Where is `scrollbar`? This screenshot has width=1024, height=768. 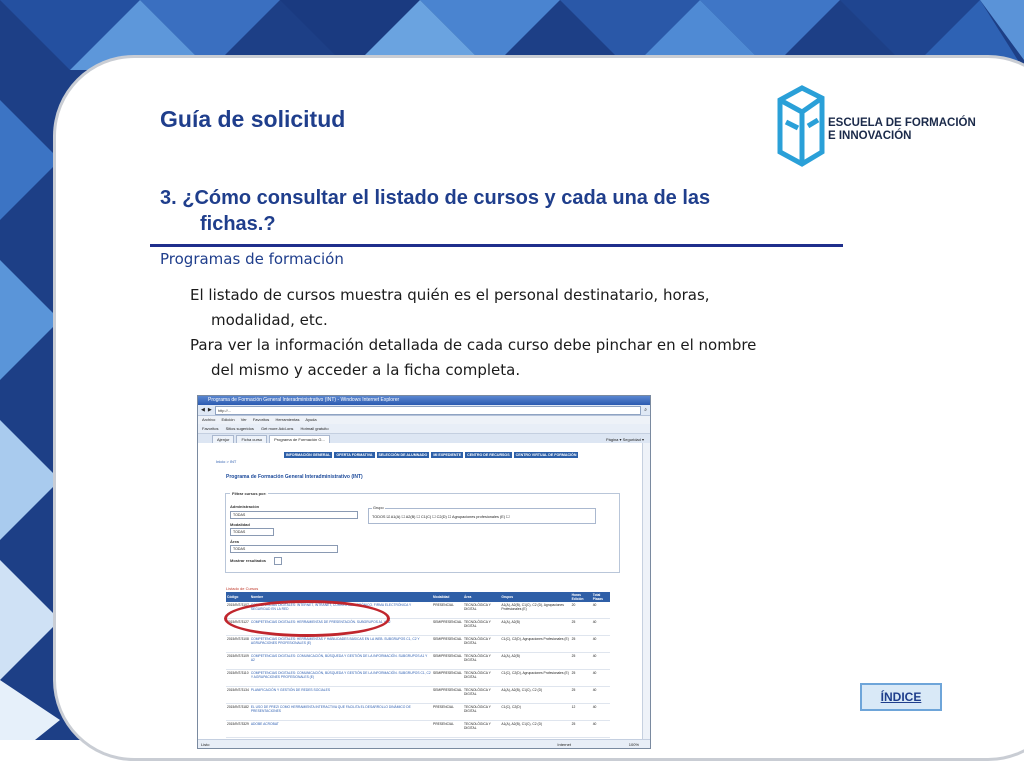
scrollbar is located at coordinates (646, 591).